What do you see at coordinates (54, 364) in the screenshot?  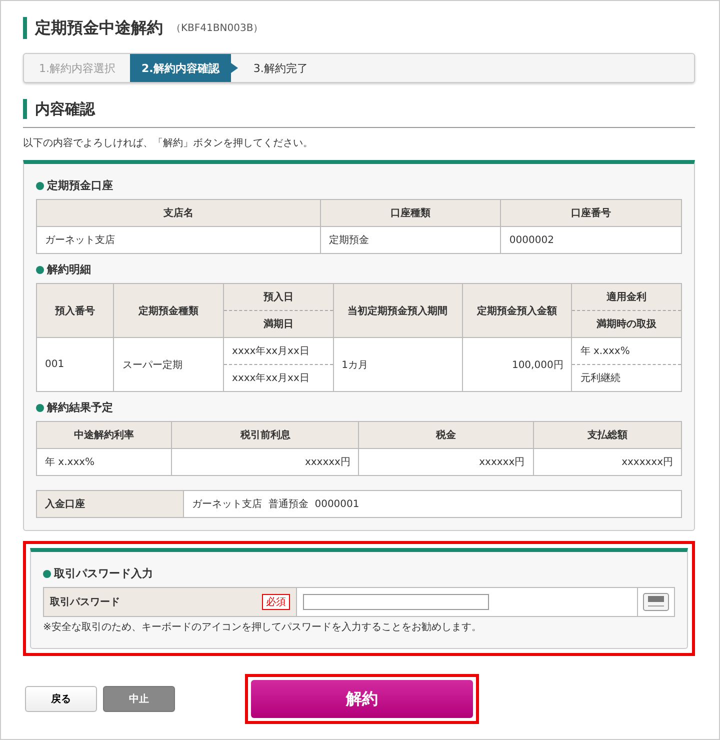 I see `table-cell: 001` at bounding box center [54, 364].